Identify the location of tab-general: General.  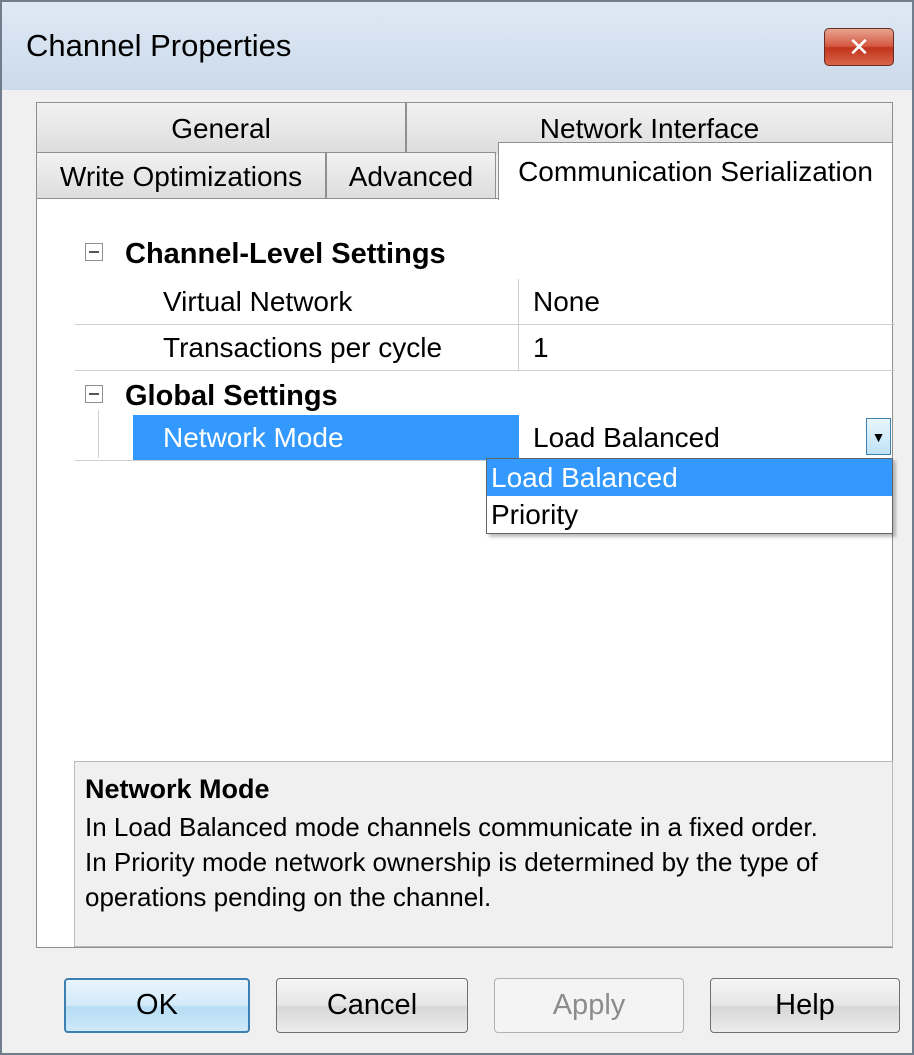
(221, 128).